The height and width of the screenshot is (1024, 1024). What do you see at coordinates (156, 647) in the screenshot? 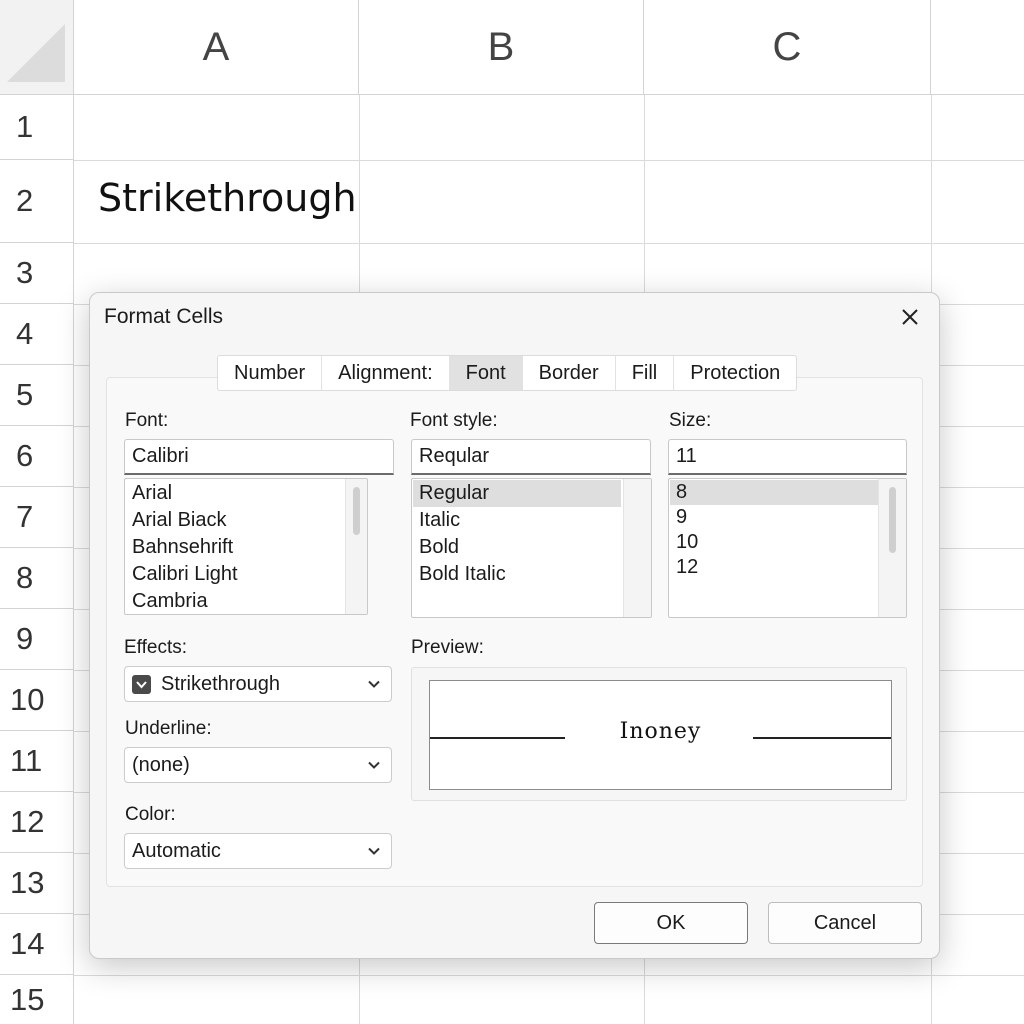
I see `effects-label: Effects:` at bounding box center [156, 647].